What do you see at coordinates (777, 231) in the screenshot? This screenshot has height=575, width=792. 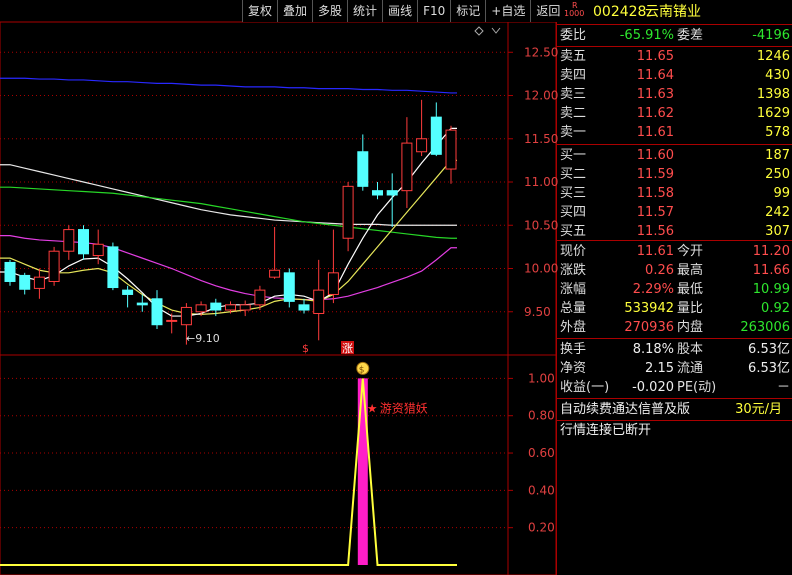 I see `bid-volume: 307` at bounding box center [777, 231].